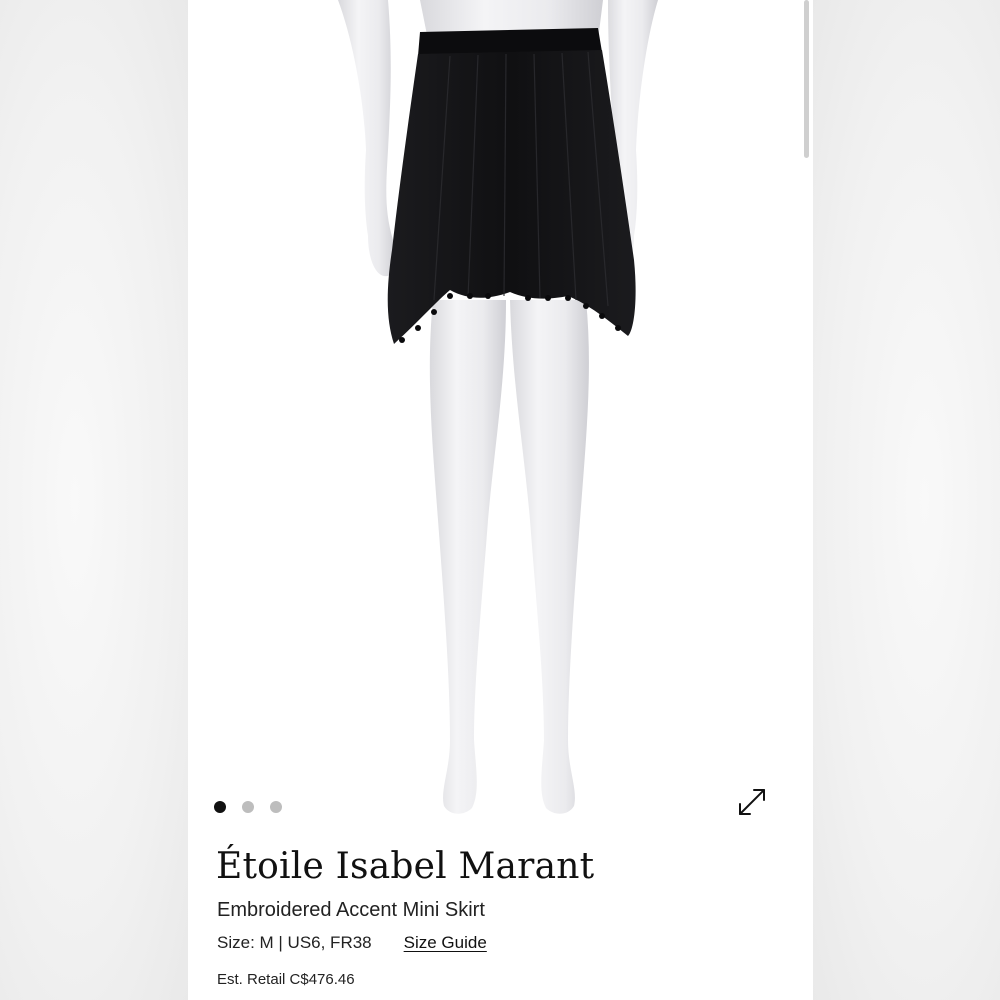 The image size is (1000, 1000). Describe the element at coordinates (294, 942) in the screenshot. I see `size-text: Size: M | US6, FR38` at that location.